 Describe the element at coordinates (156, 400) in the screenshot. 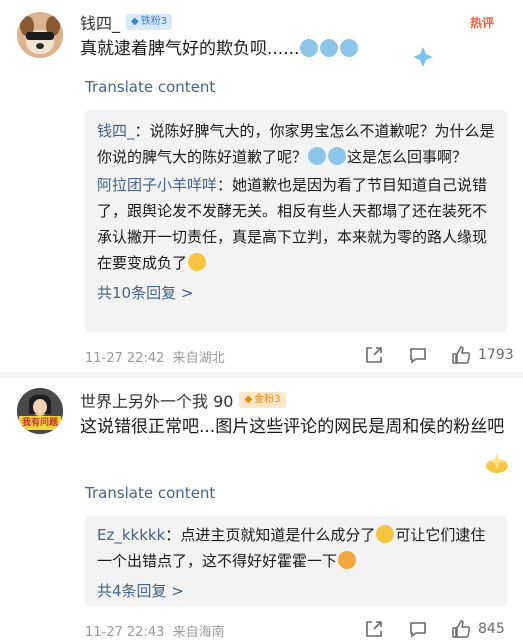

I see `username: 世界上另外一个我 90` at that location.